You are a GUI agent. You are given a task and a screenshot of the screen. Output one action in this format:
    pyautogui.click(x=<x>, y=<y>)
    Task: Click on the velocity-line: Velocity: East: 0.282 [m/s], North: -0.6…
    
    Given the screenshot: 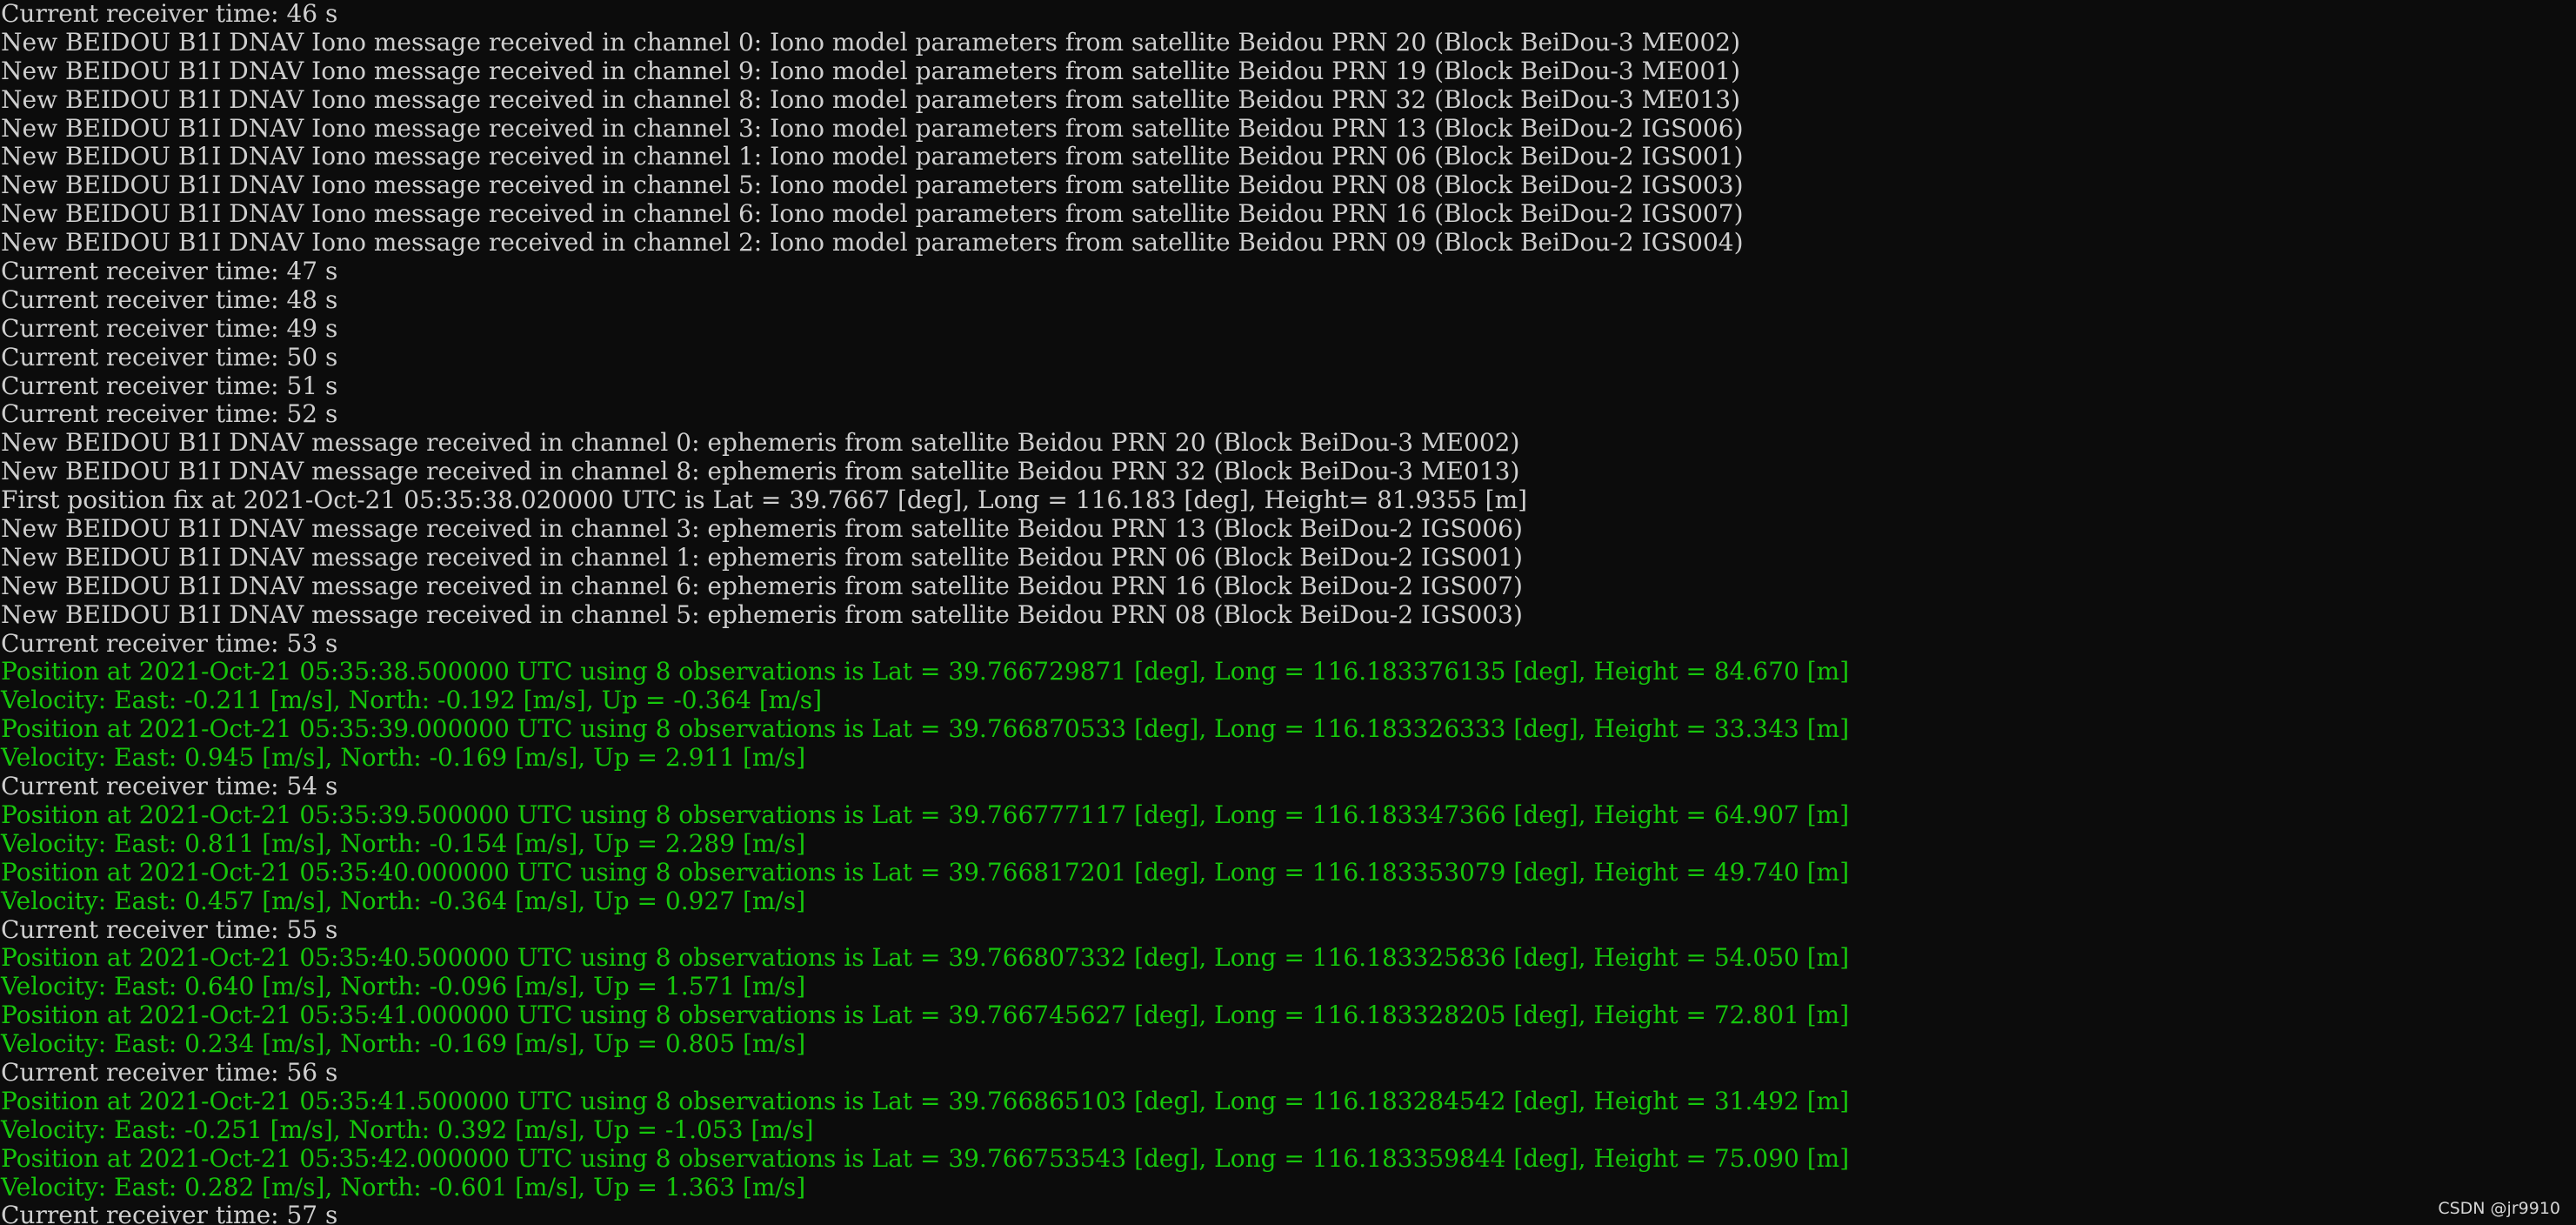 What is the action you would take?
    pyautogui.click(x=403, y=1187)
    